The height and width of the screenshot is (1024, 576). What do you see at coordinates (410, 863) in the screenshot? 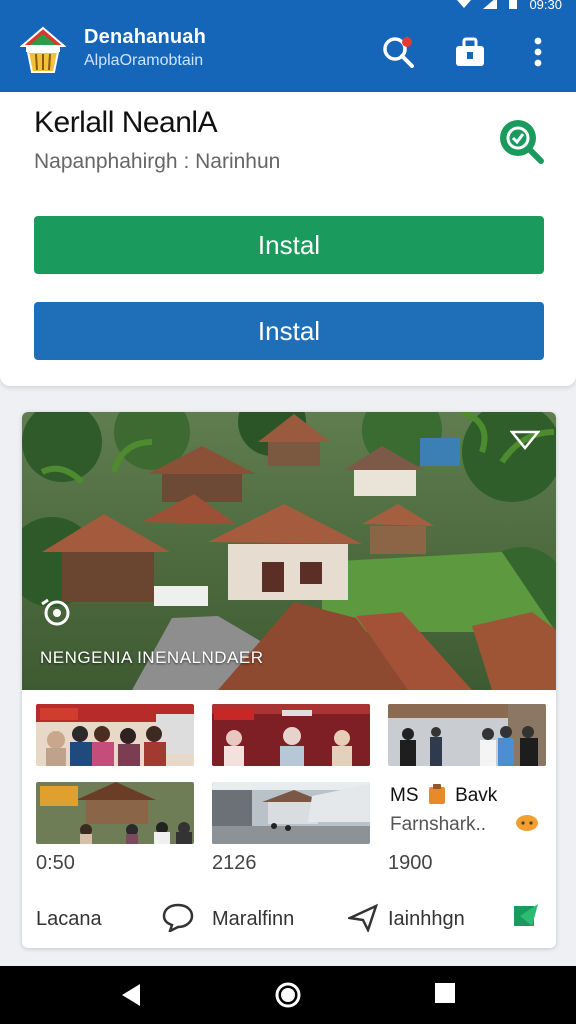
I see `stat-value-3: 1900` at bounding box center [410, 863].